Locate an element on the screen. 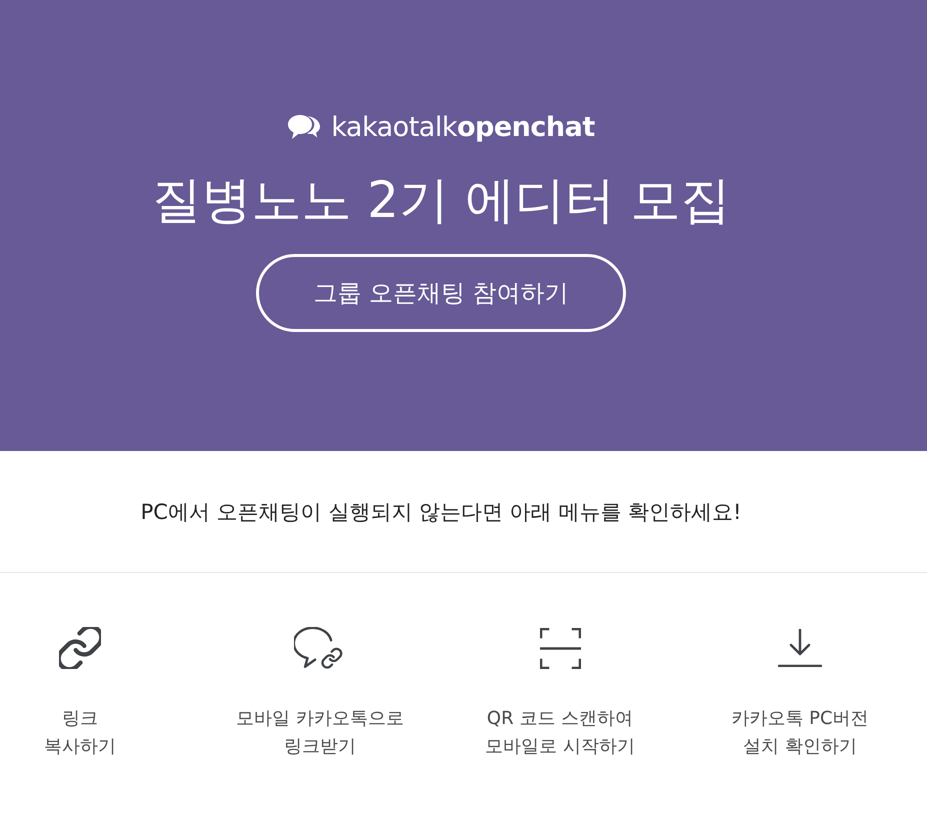 The height and width of the screenshot is (817, 927). option-link: 모바일 카카오톡으로 링크받기 is located at coordinates (320, 693).